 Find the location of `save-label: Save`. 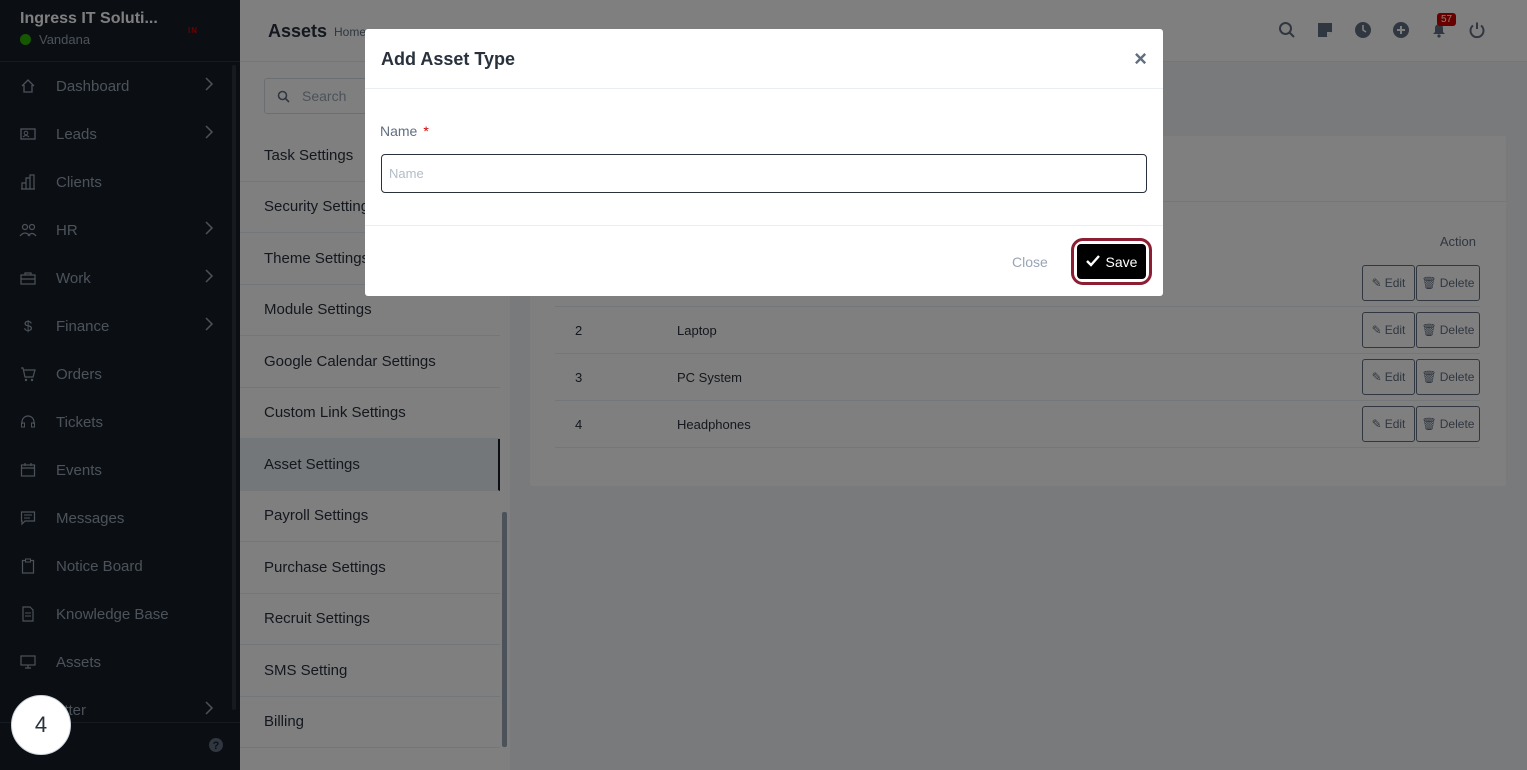

save-label: Save is located at coordinates (1121, 261).